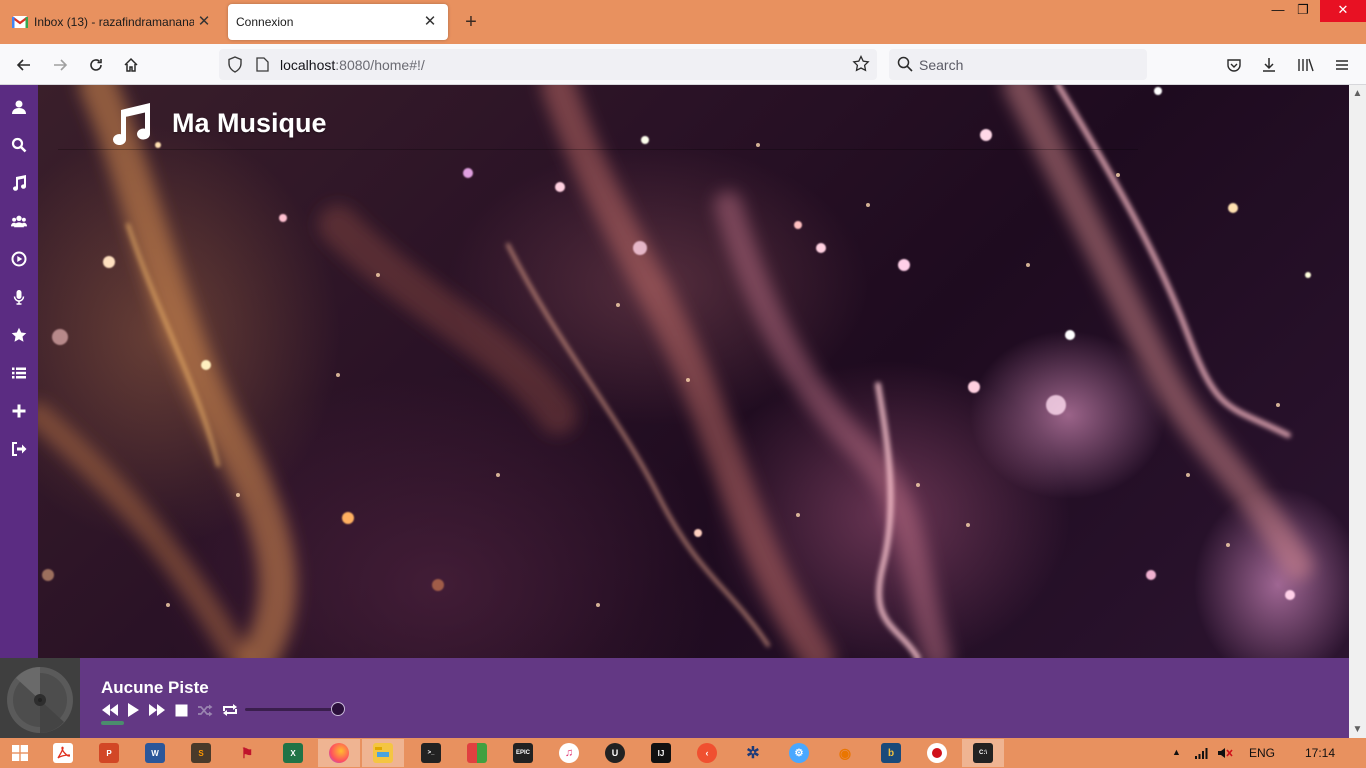 This screenshot has height=768, width=1366. I want to click on new-tab-button: +, so click(471, 22).